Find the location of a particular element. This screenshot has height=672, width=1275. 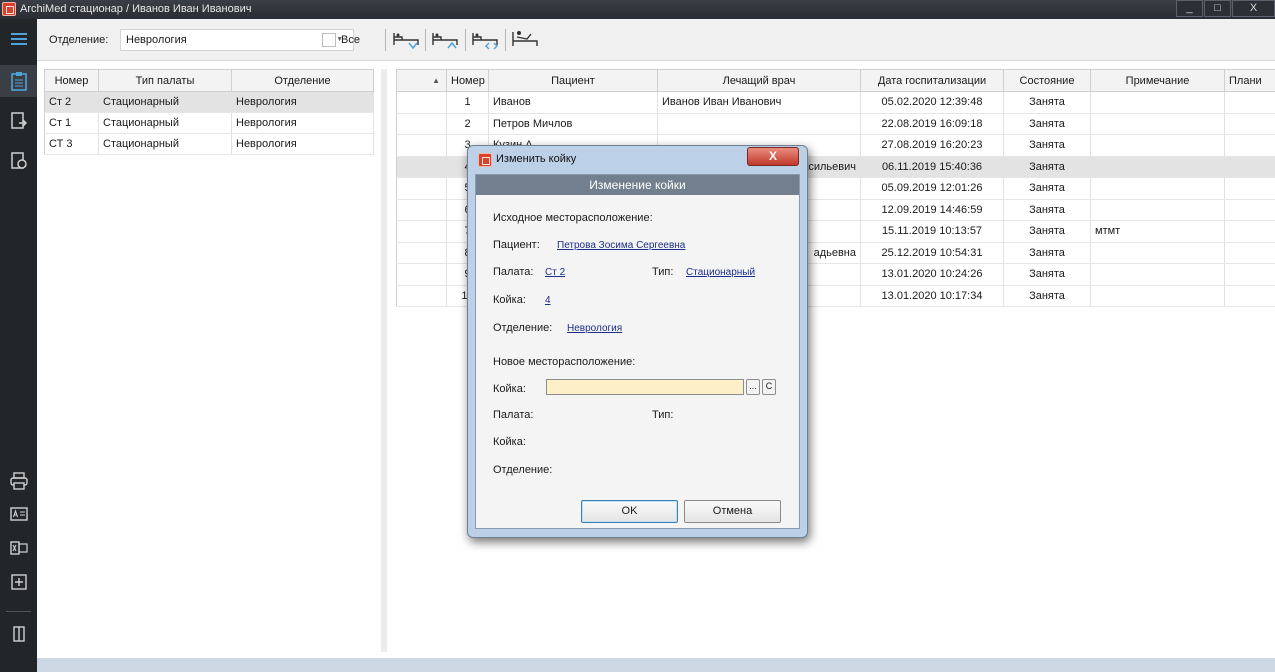

ward-link: Ст 2 is located at coordinates (555, 272).